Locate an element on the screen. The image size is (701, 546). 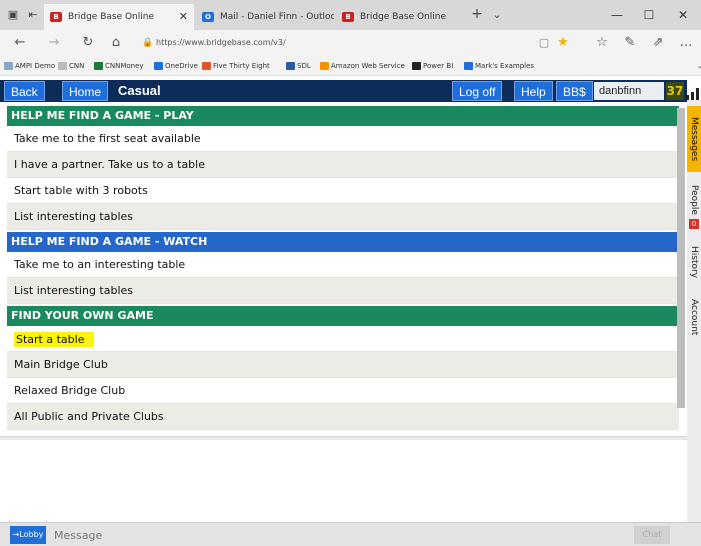
fav-cnnmoney: CNNMoney is located at coordinates (119, 66).